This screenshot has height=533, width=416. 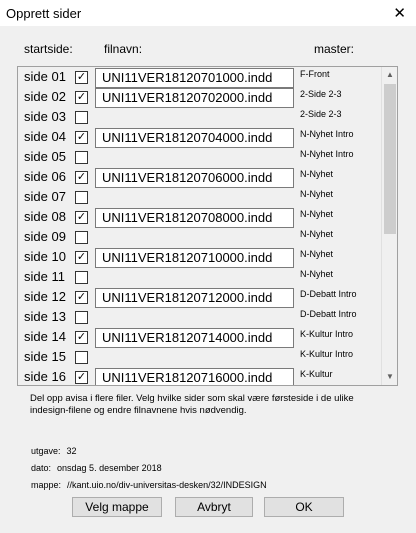 I want to click on master-label: K-Kultur, so click(x=316, y=374).